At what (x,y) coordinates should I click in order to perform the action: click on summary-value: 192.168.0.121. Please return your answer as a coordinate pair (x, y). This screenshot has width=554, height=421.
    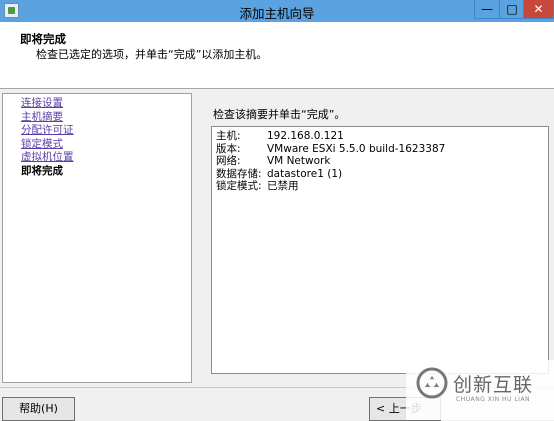
    Looking at the image, I should click on (305, 136).